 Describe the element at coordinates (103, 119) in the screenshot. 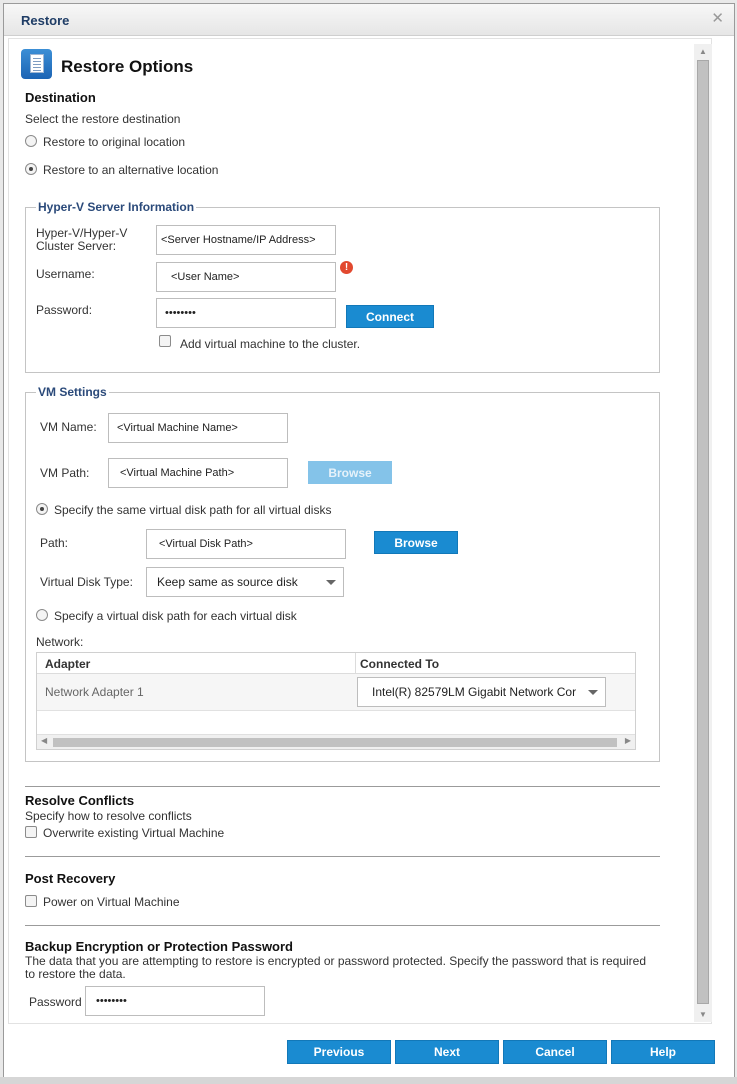

I see `destination-prompt: Select the restore destination` at that location.